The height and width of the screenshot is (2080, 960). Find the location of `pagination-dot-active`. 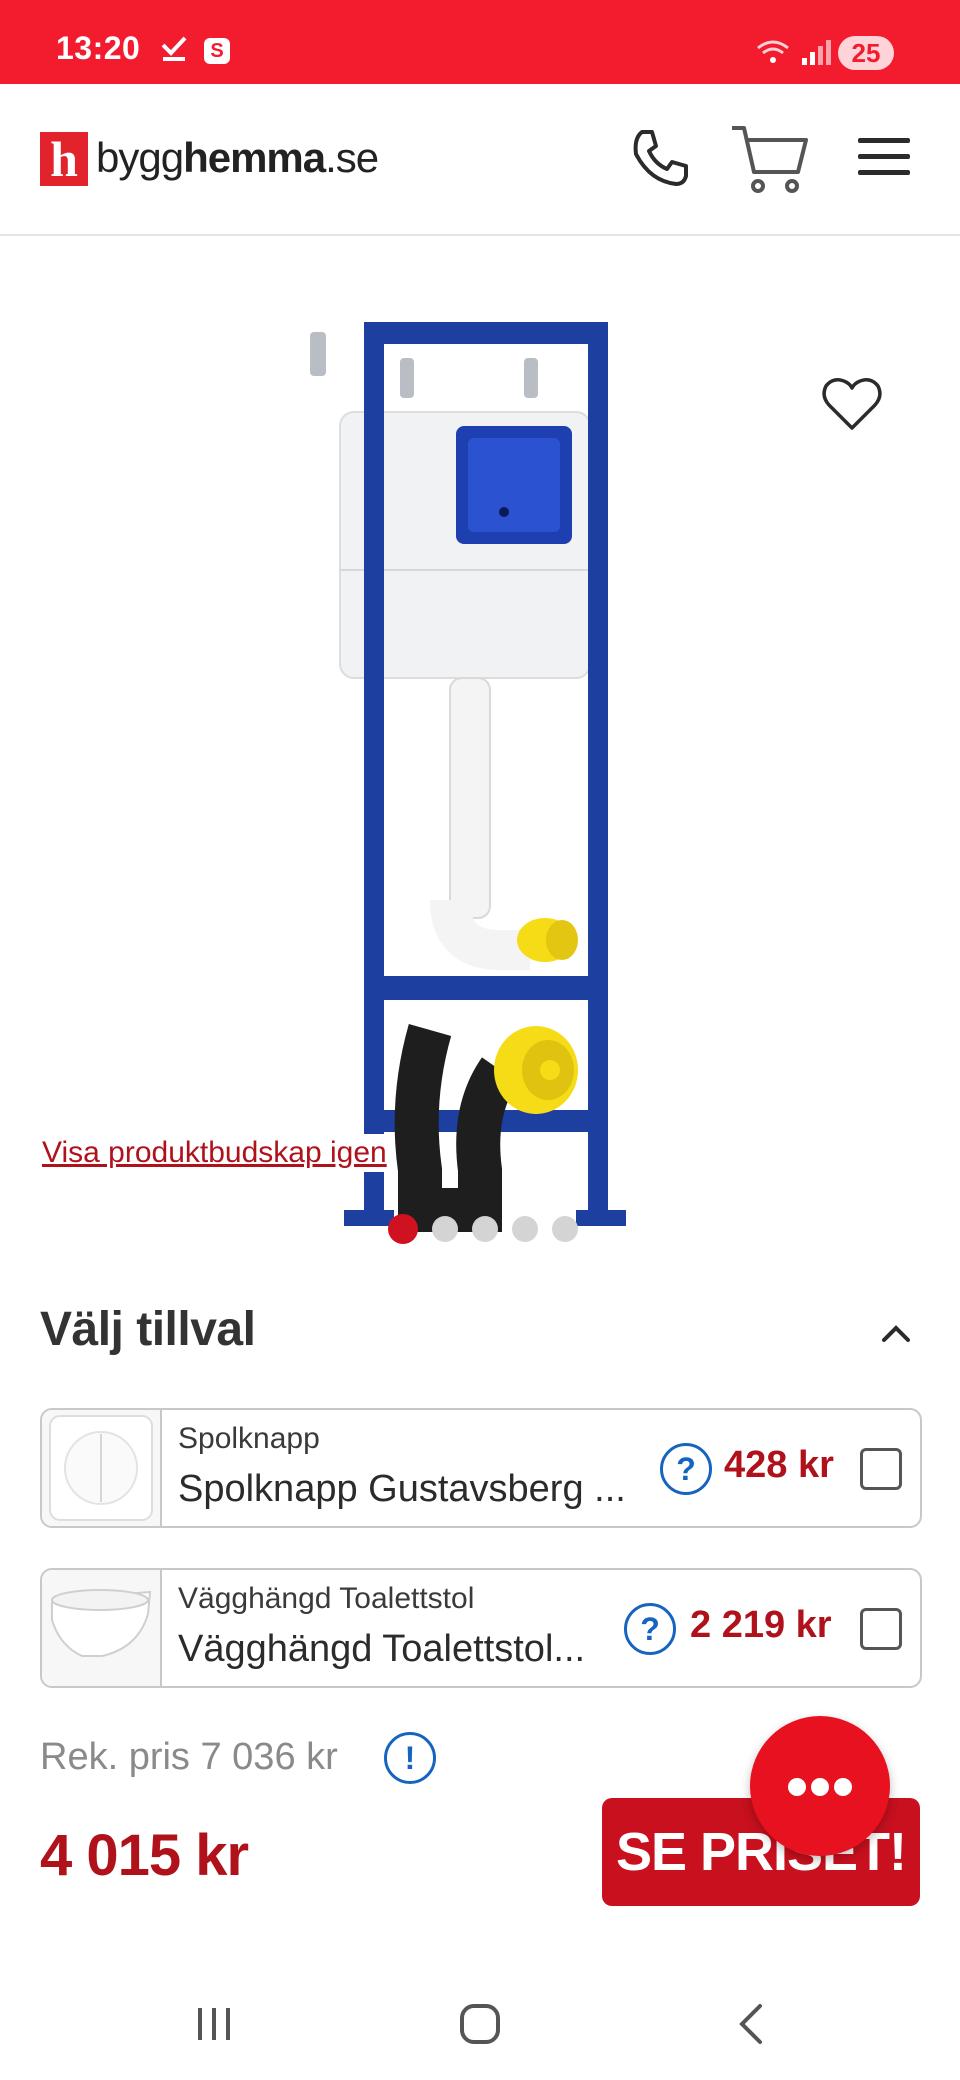

pagination-dot-active is located at coordinates (403, 1229).